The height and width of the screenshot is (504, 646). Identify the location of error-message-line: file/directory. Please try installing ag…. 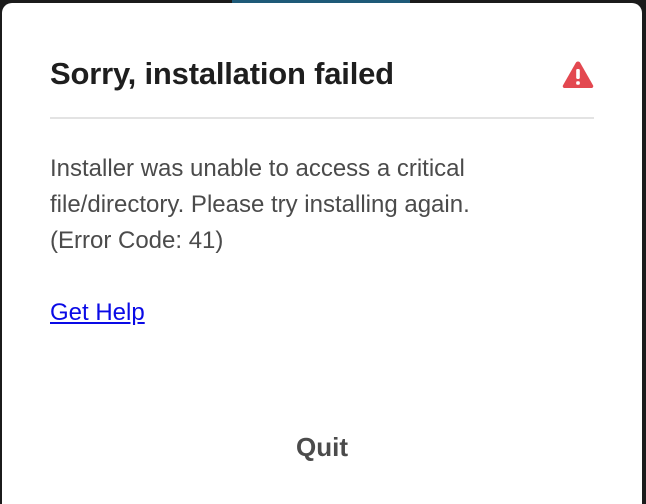
(260, 204).